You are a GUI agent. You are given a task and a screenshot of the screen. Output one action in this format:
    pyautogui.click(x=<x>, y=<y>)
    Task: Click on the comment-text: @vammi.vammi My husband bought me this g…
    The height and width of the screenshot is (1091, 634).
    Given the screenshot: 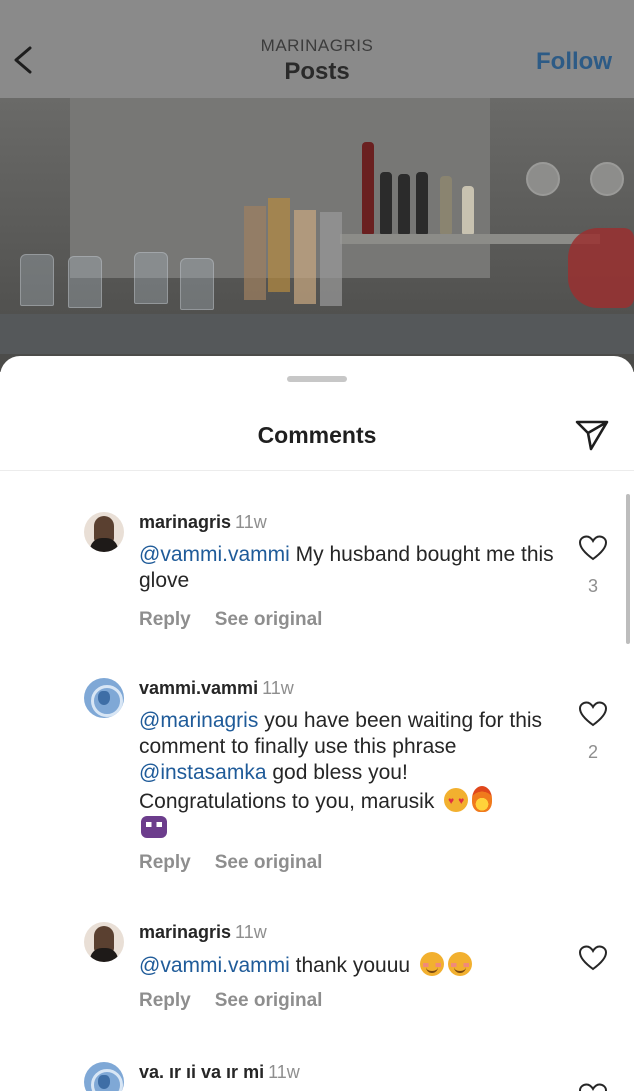 What is the action you would take?
    pyautogui.click(x=349, y=568)
    